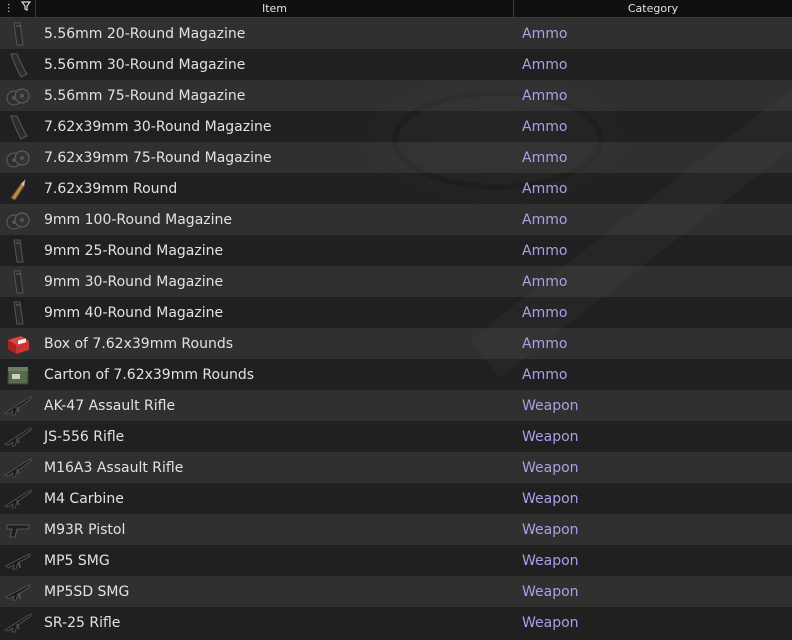 The width and height of the screenshot is (792, 640). Describe the element at coordinates (85, 529) in the screenshot. I see `item-name: M93R Pistol` at that location.